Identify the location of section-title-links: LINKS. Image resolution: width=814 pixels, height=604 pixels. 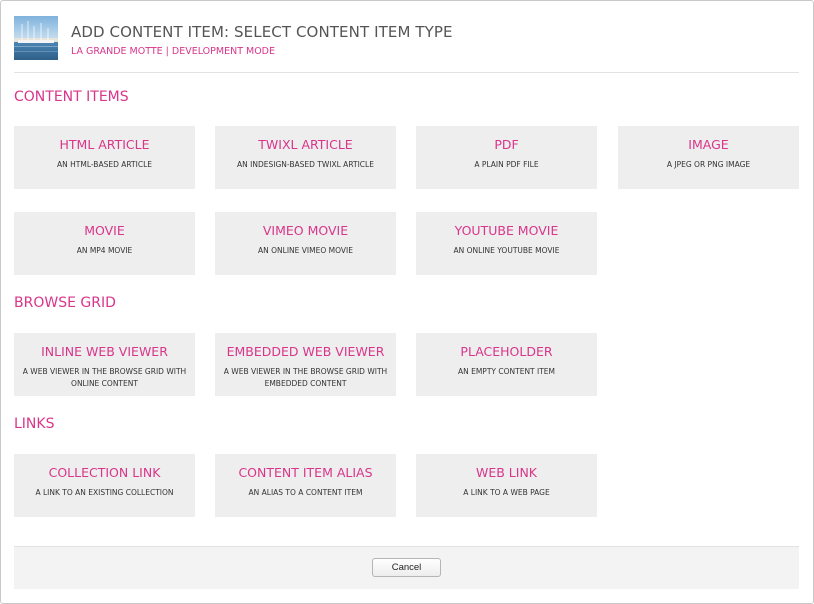
(34, 424).